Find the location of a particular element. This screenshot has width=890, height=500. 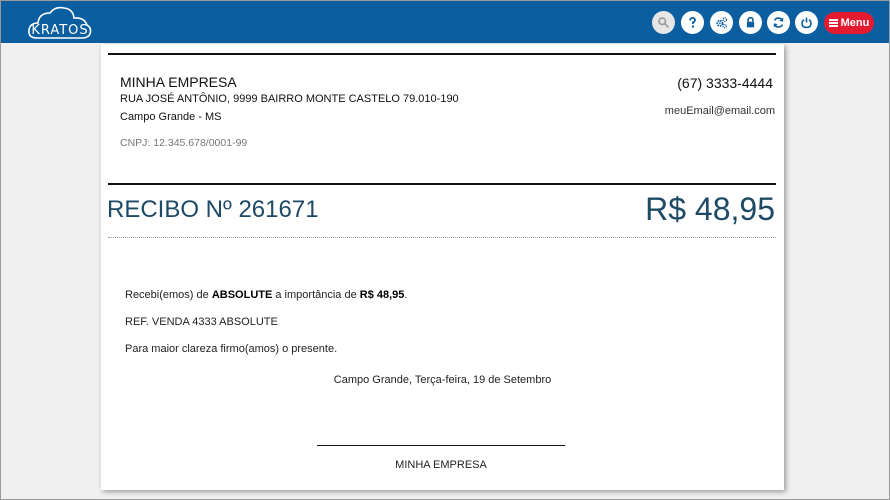

top-bar: KRATOS Menu is located at coordinates (445, 22).